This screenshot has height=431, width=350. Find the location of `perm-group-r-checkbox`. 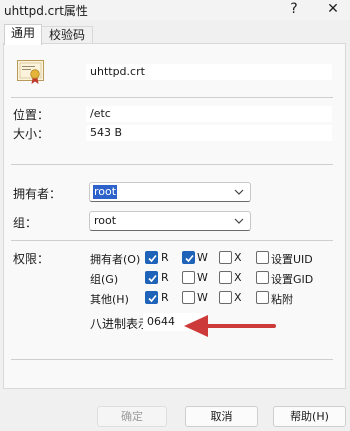

perm-group-r-checkbox is located at coordinates (151, 277).